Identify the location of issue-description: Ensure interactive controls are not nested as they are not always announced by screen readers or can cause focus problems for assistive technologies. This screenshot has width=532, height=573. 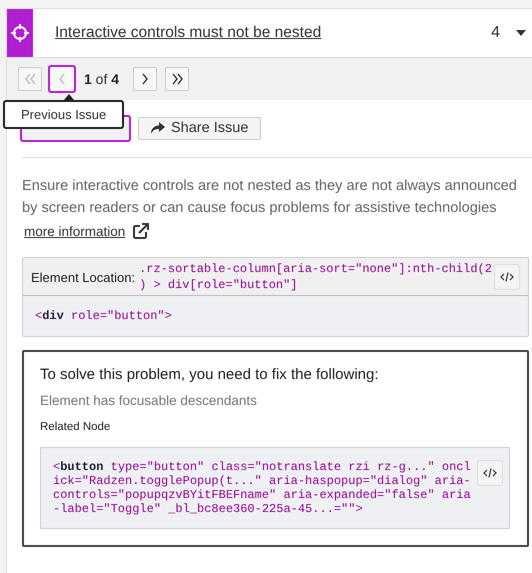
(270, 197).